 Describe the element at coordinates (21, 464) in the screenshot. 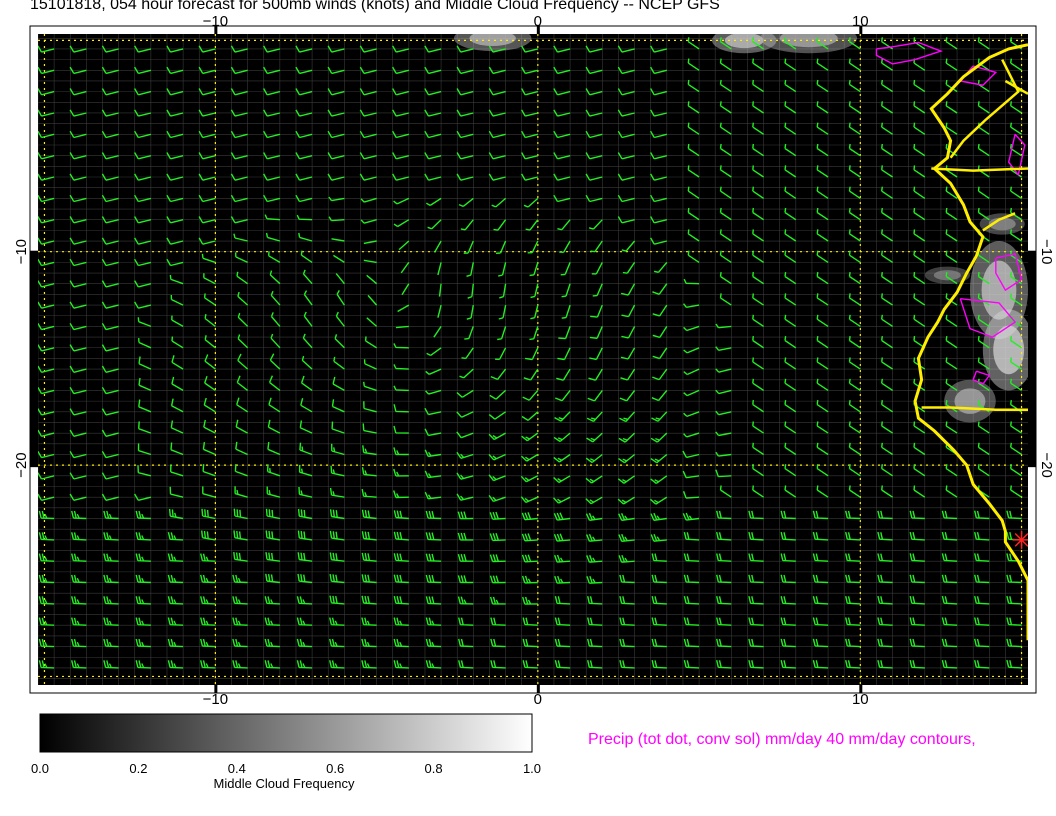

I see `y-tick-label-left: −20` at that location.